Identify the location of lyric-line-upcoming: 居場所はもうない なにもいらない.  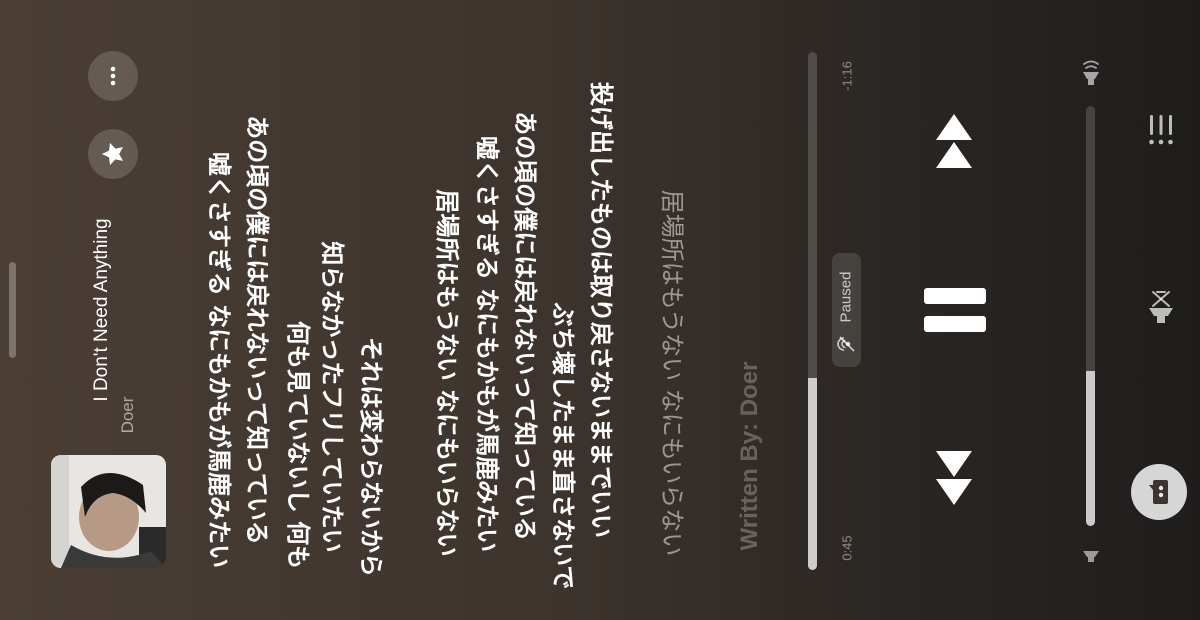
(672, 373).